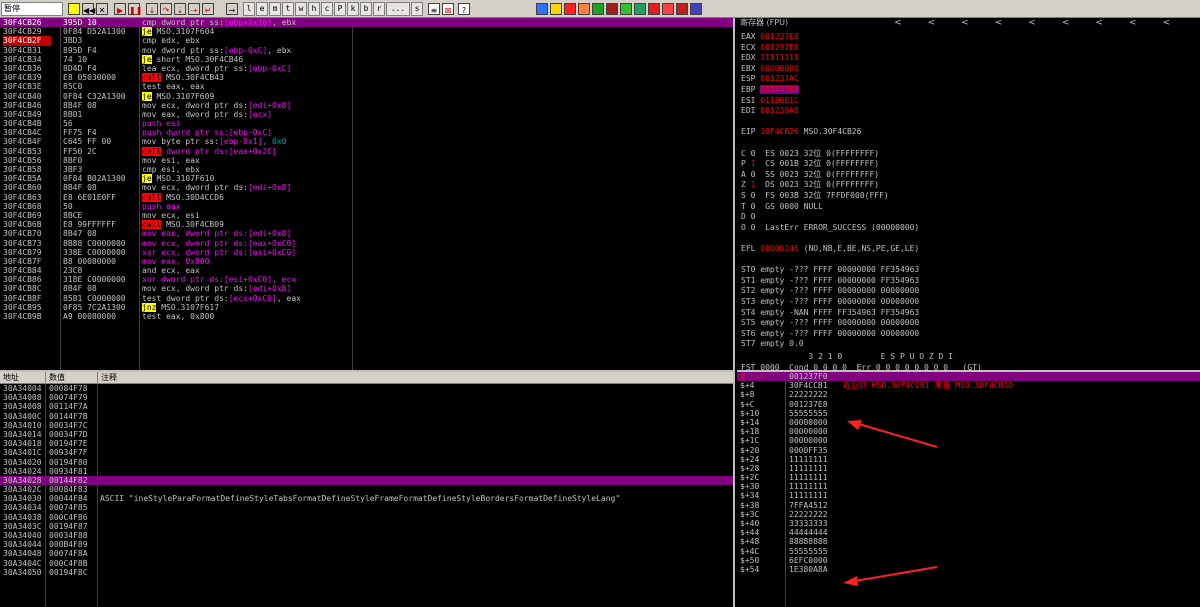  I want to click on breakpoints-button: b, so click(366, 9).